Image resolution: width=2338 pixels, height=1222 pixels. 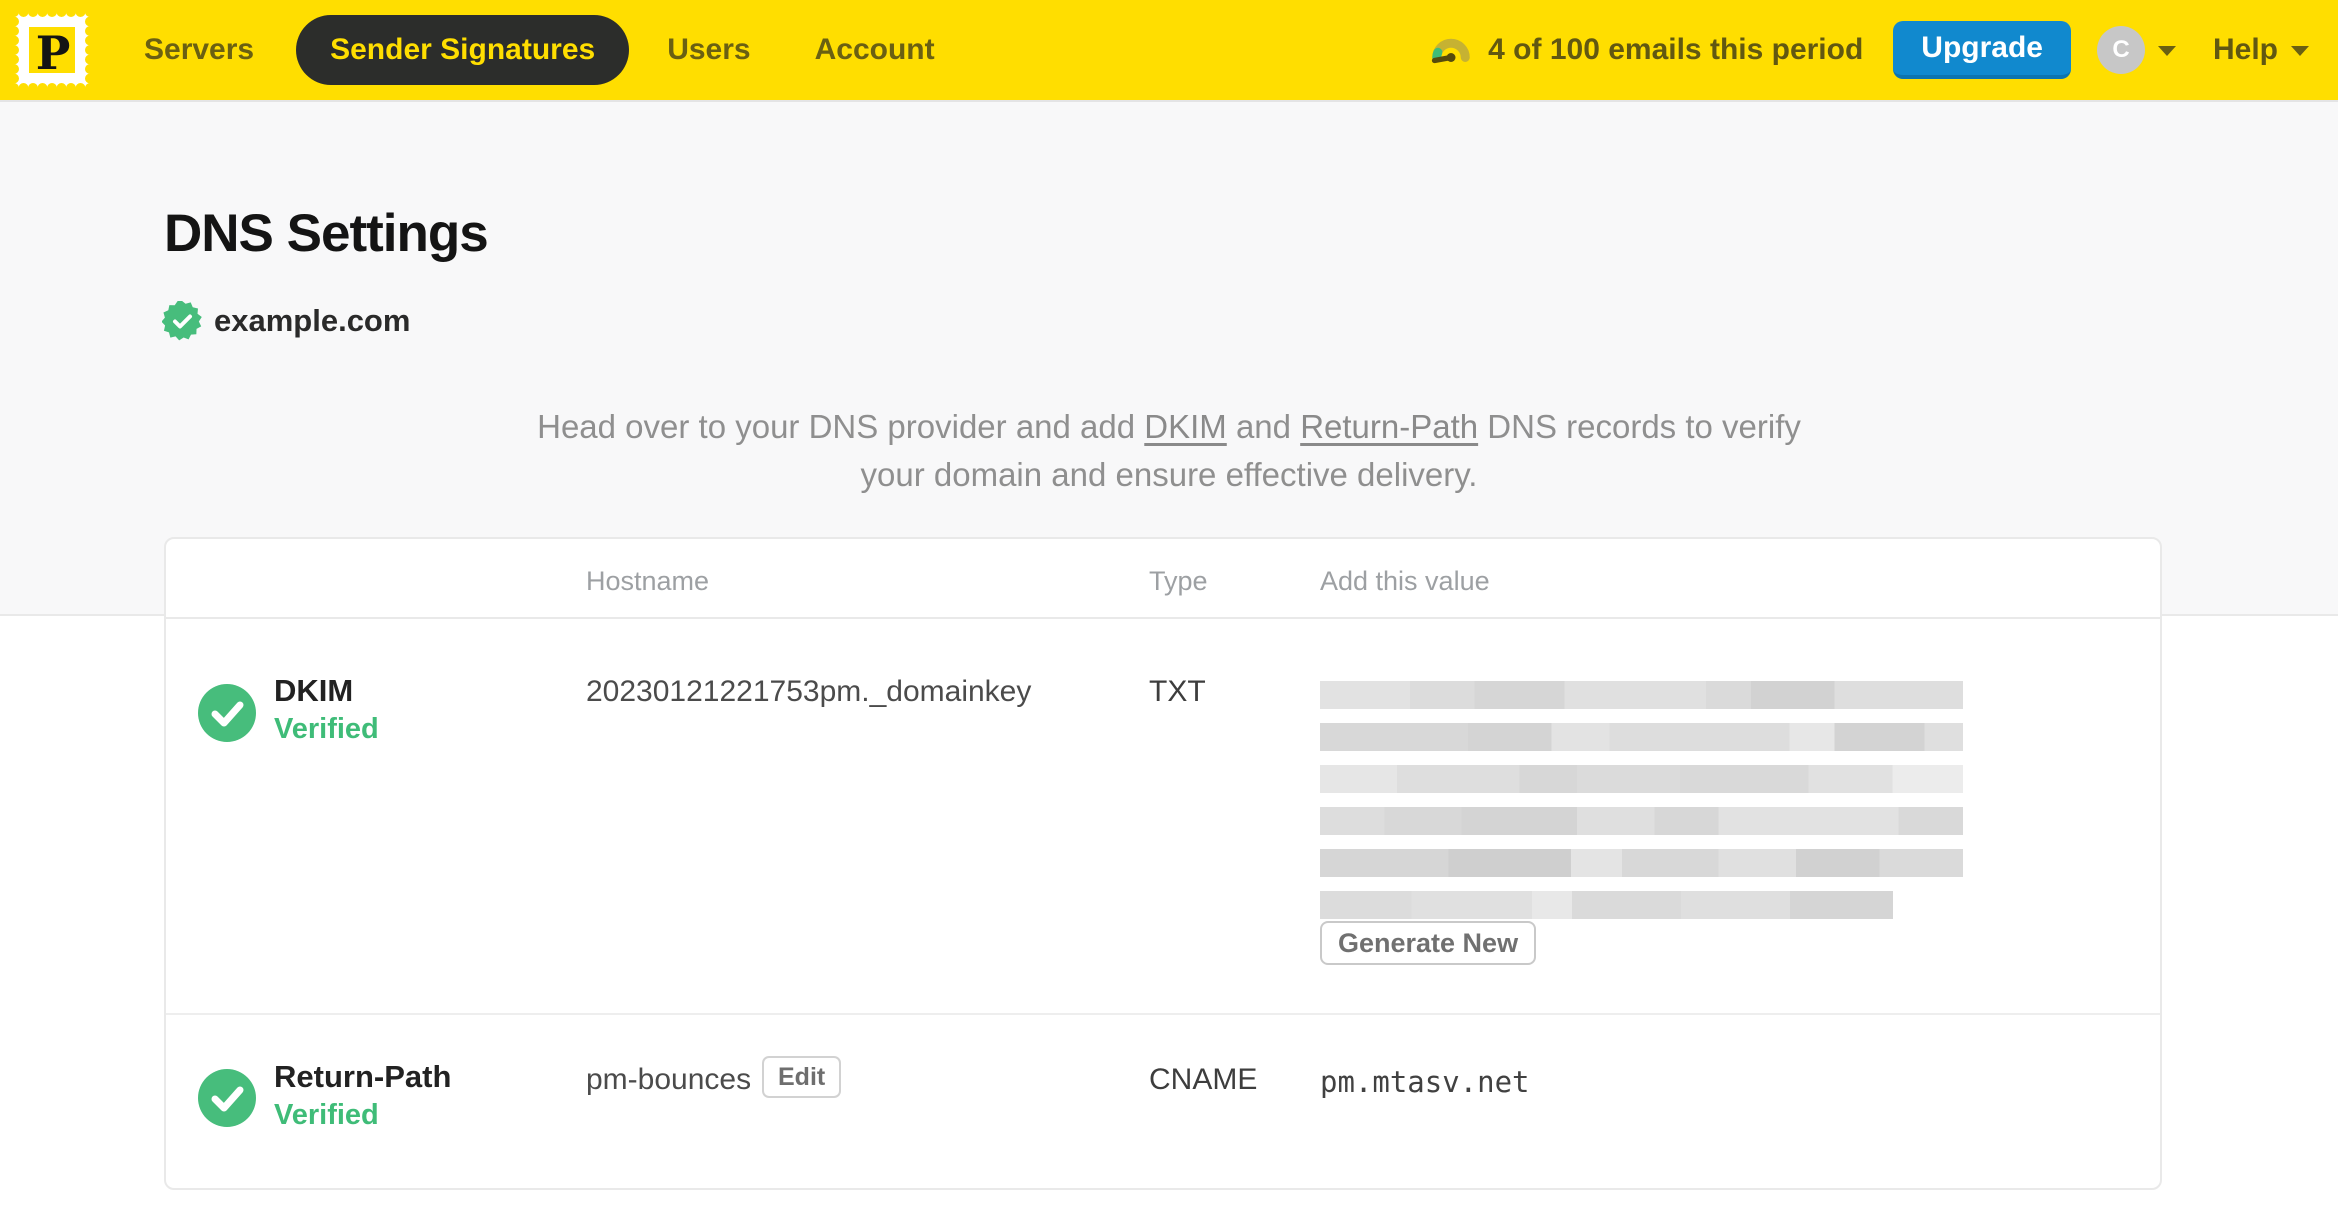 What do you see at coordinates (648, 581) in the screenshot?
I see `column-header-hostname: Hostname` at bounding box center [648, 581].